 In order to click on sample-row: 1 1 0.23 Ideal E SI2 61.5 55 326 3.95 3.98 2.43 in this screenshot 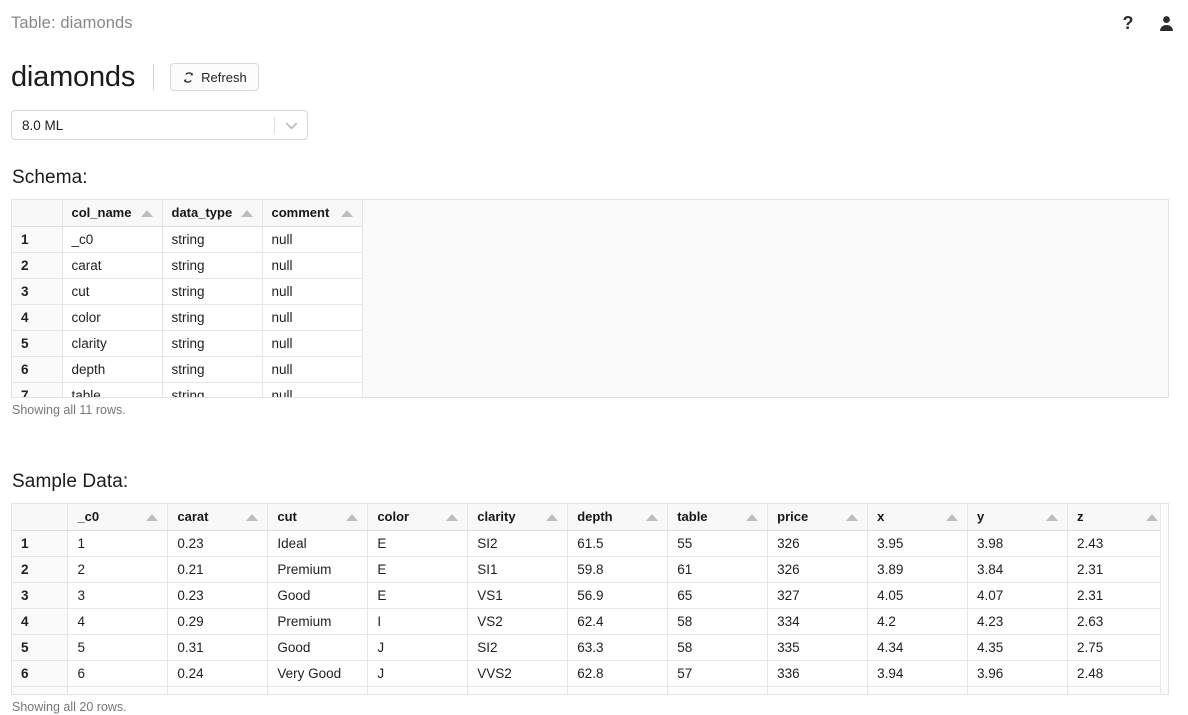, I will do `click(590, 543)`.